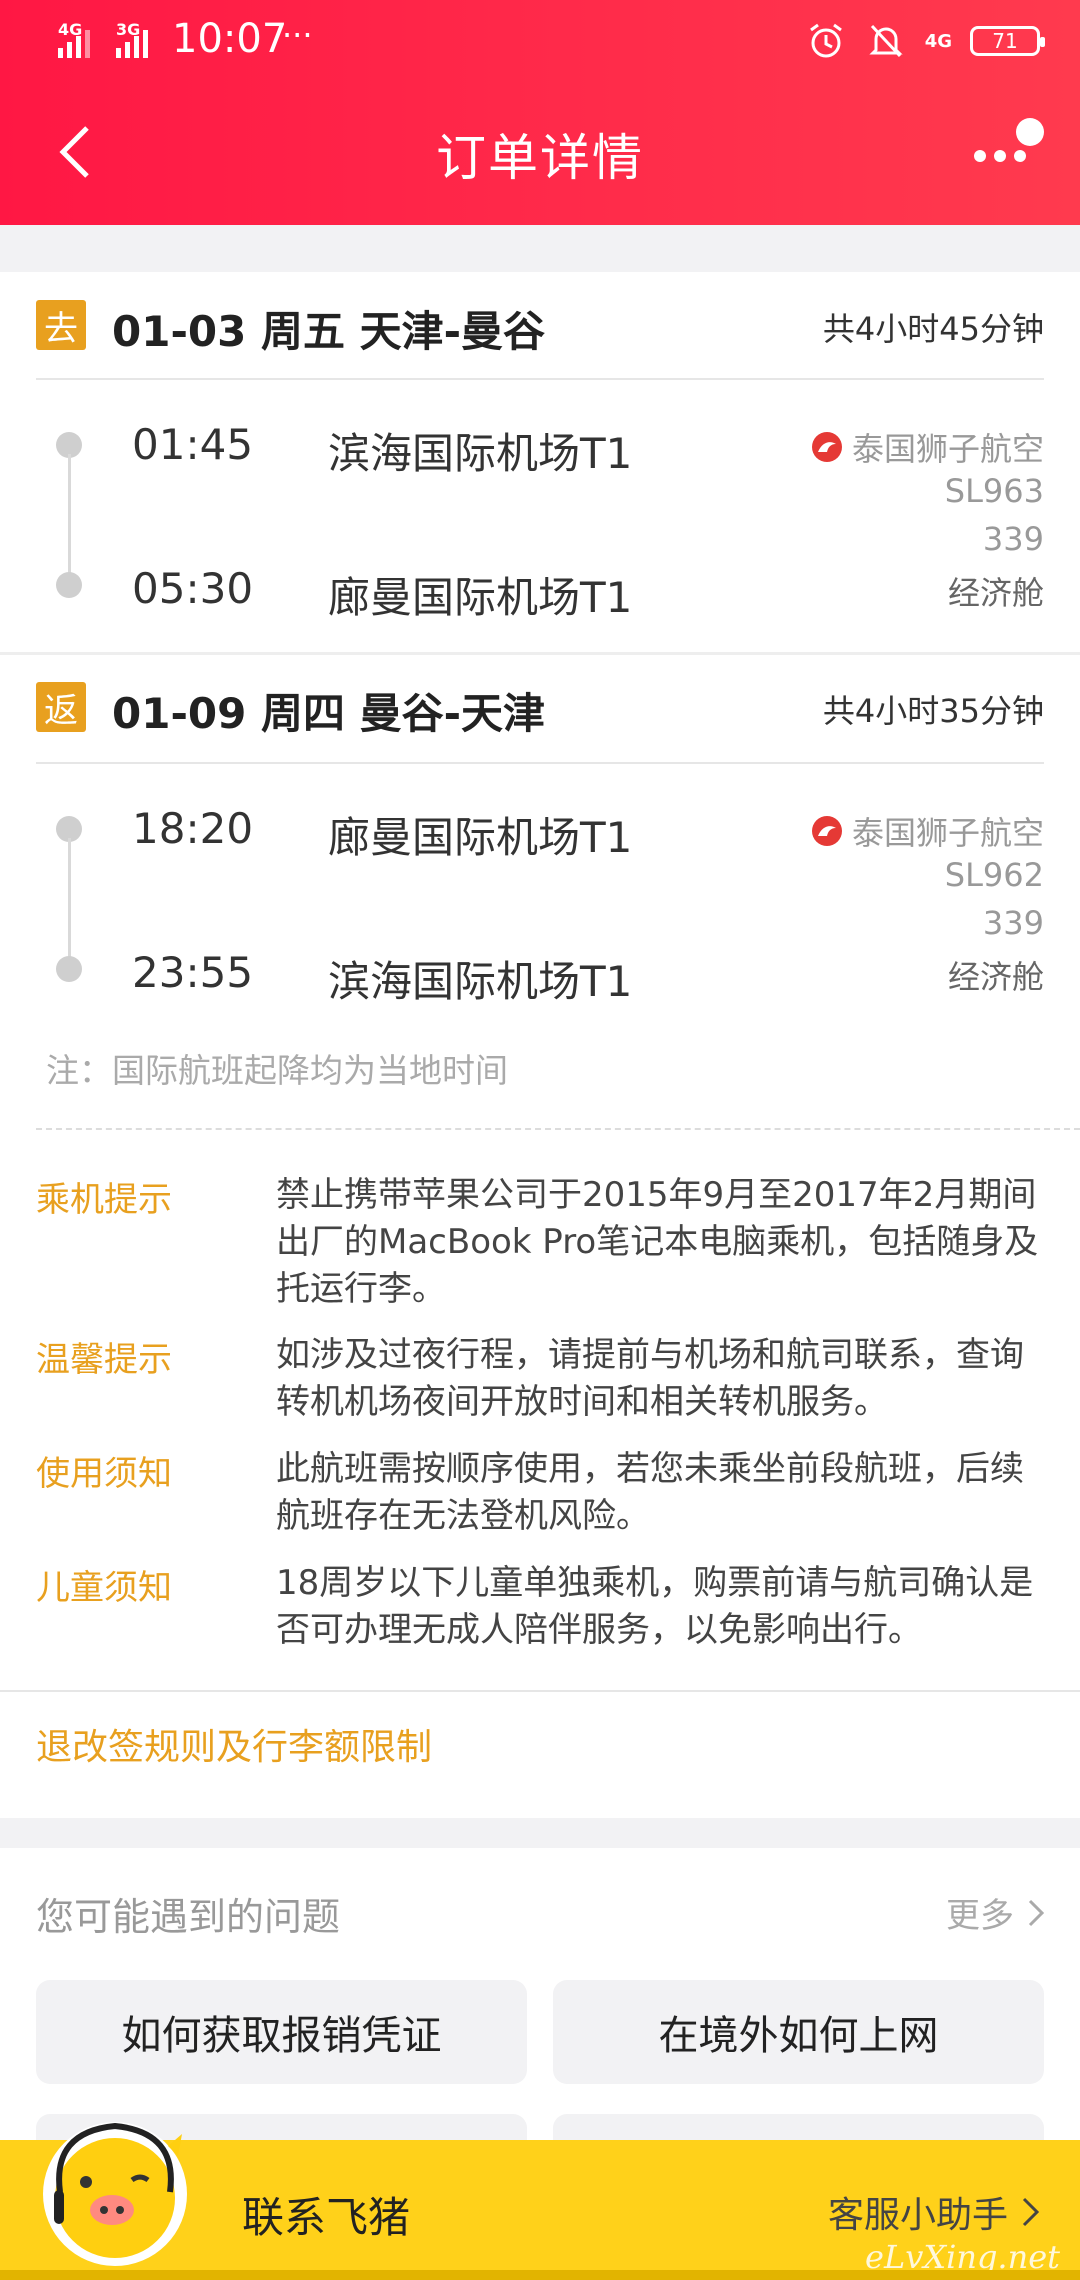 This screenshot has height=2280, width=1080. What do you see at coordinates (480, 837) in the screenshot?
I see `return-depart-airport: 廊曼国际机场T1` at bounding box center [480, 837].